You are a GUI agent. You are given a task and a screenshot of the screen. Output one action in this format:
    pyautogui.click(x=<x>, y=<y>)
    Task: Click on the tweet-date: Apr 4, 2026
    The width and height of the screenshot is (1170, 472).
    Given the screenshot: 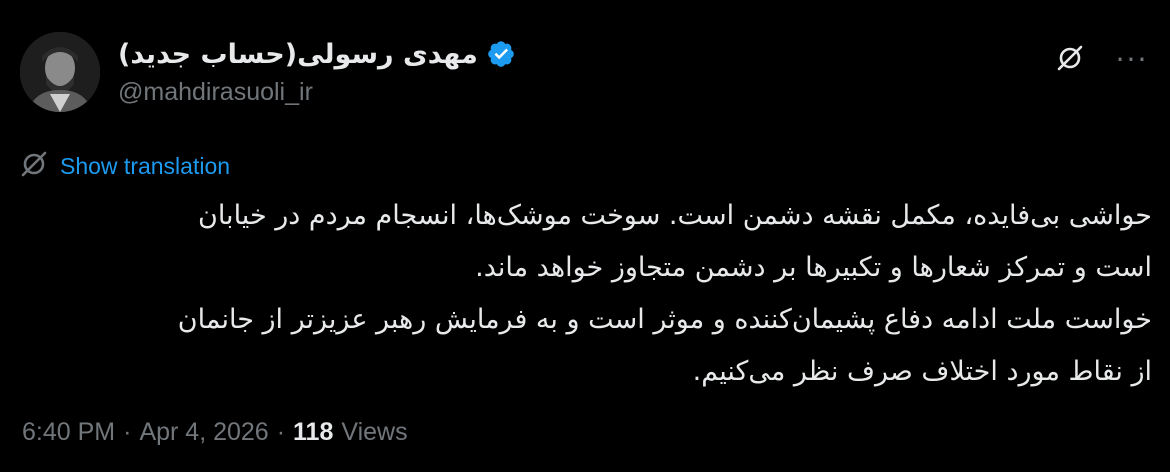 What is the action you would take?
    pyautogui.click(x=203, y=432)
    